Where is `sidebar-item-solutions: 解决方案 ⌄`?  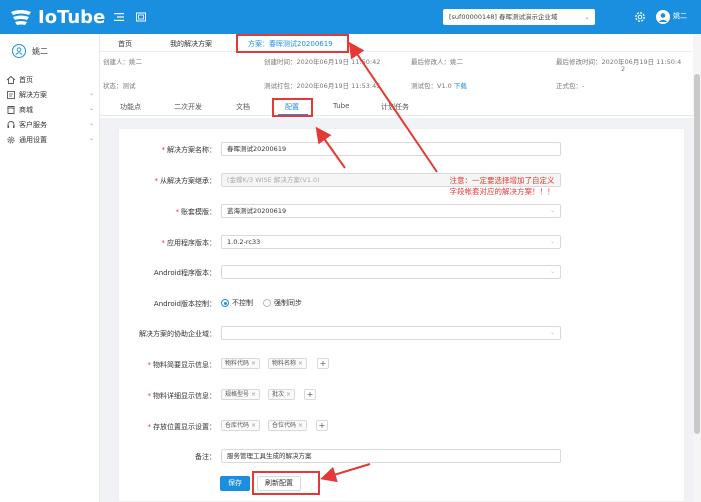
sidebar-item-solutions: 解决方案 ⌄ is located at coordinates (52, 95).